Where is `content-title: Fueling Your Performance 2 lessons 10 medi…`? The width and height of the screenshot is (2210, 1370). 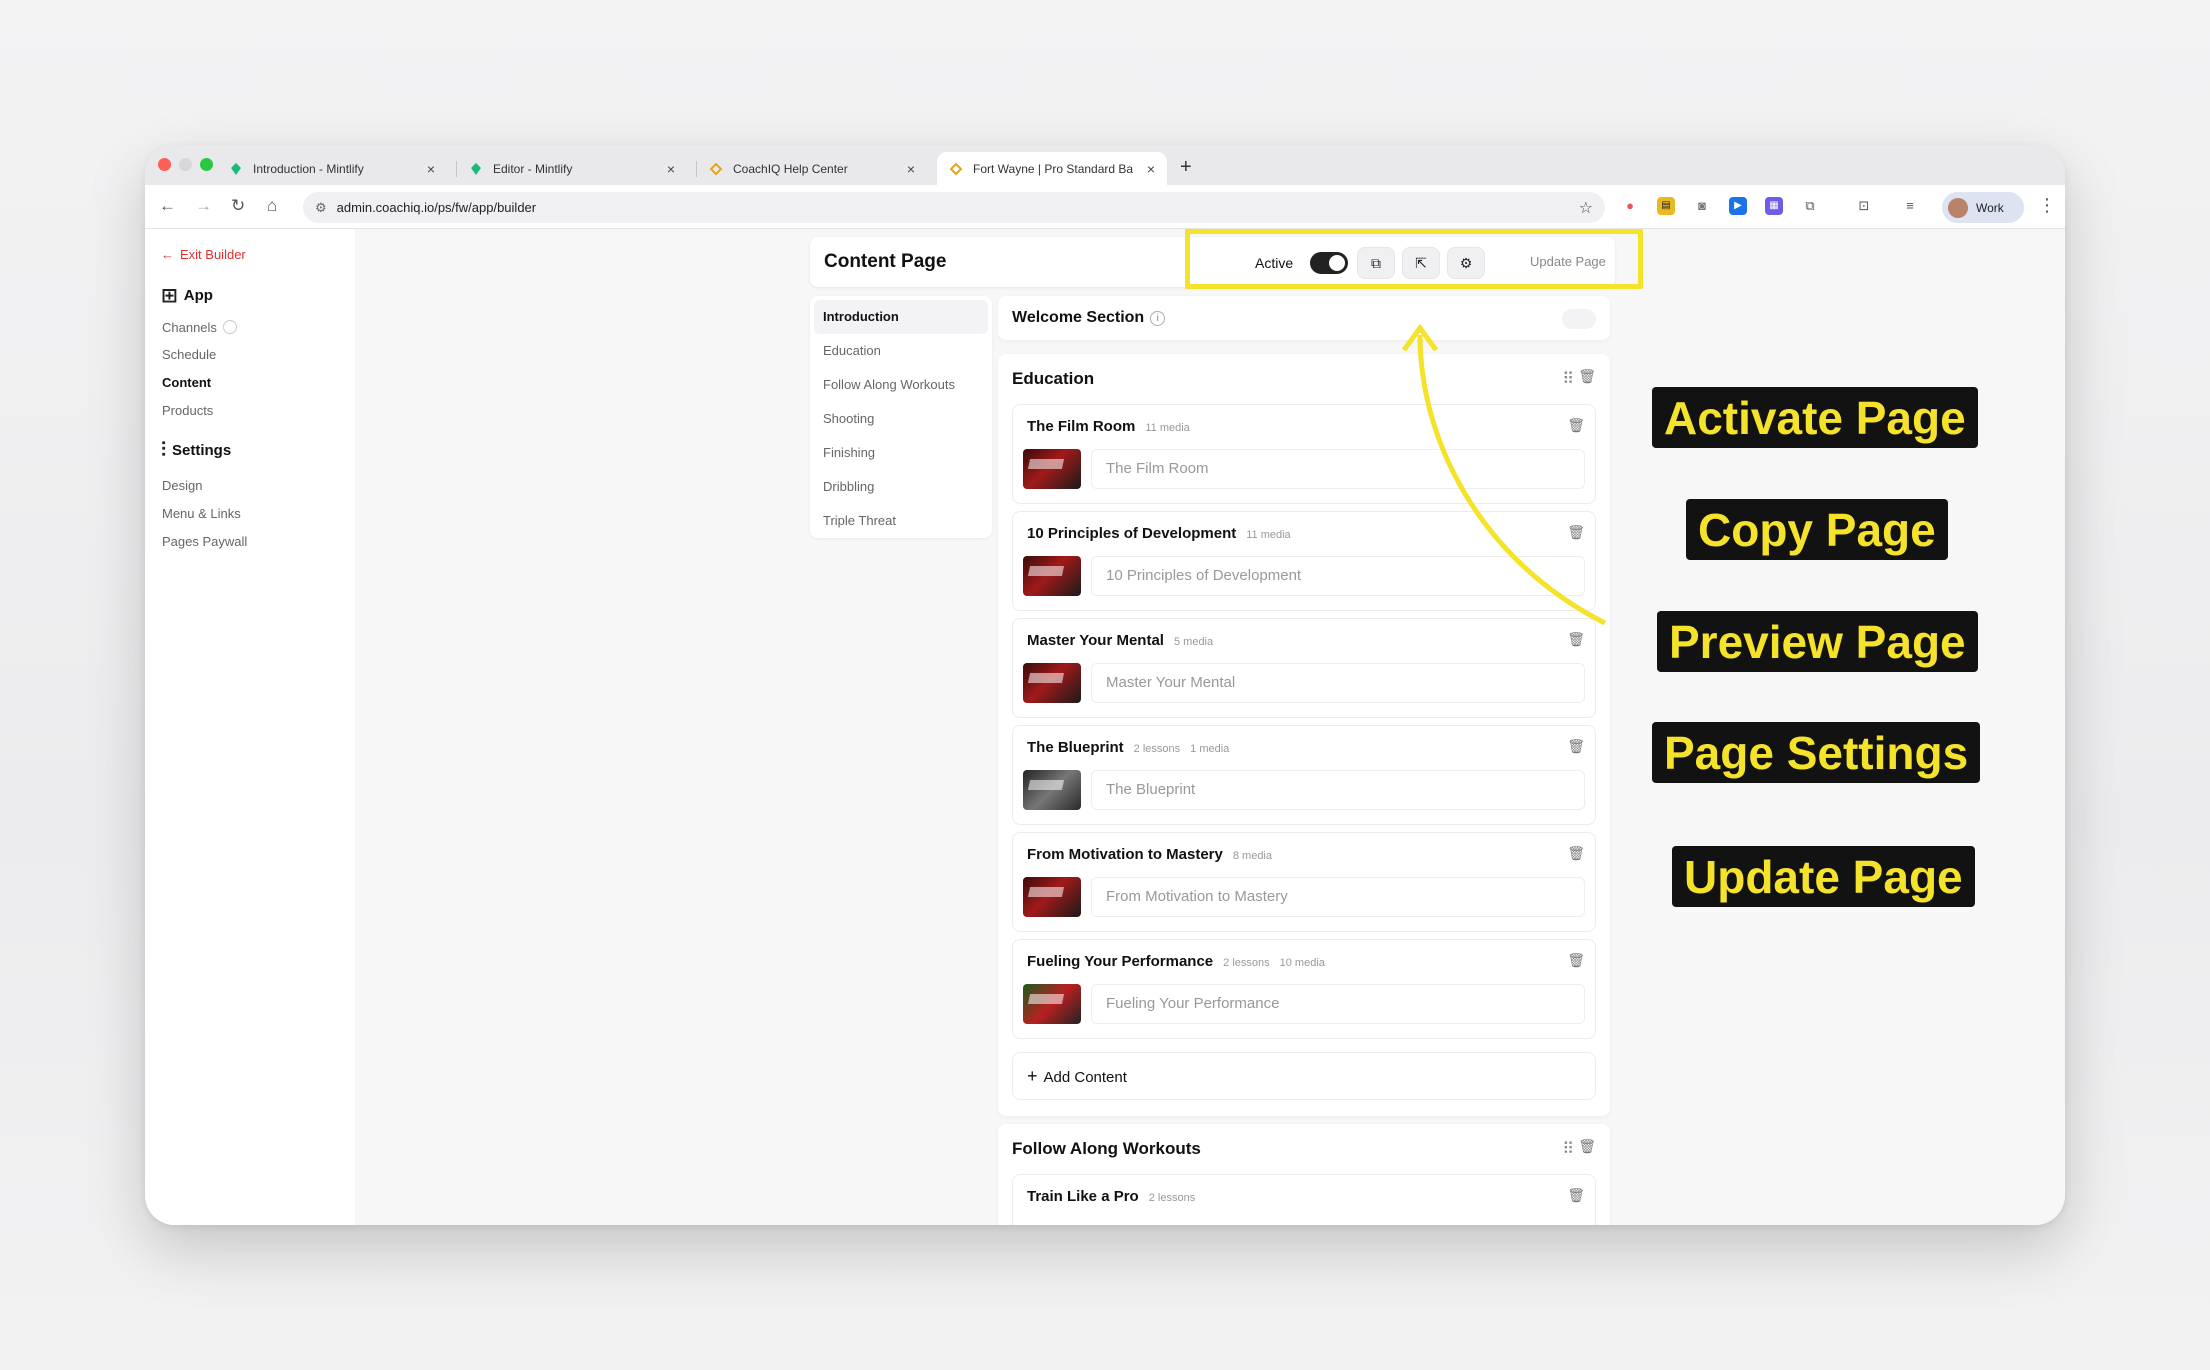
content-title: Fueling Your Performance 2 lessons 10 medi… is located at coordinates (1176, 961).